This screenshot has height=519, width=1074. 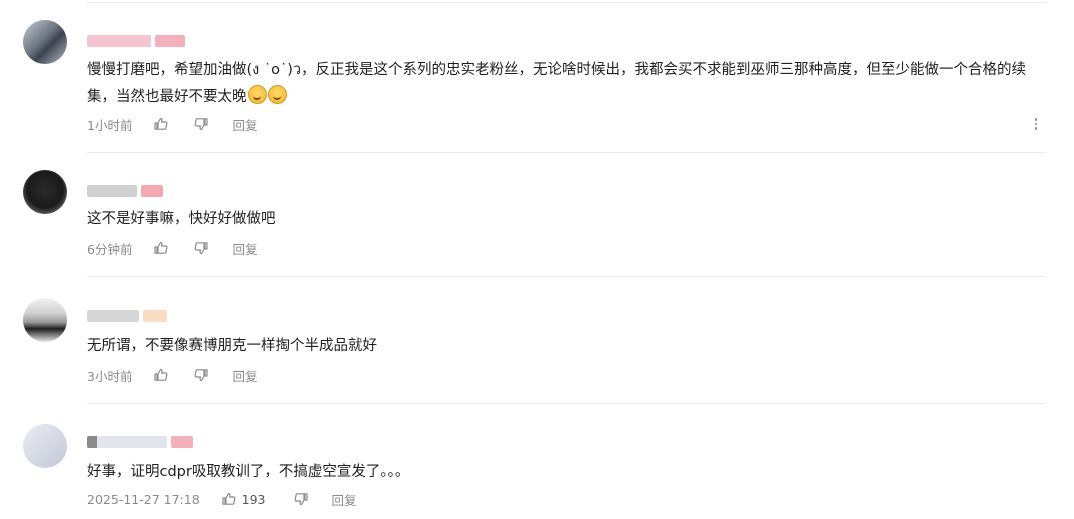 What do you see at coordinates (172, 375) in the screenshot?
I see `comment-meta: 3小时前 回复` at bounding box center [172, 375].